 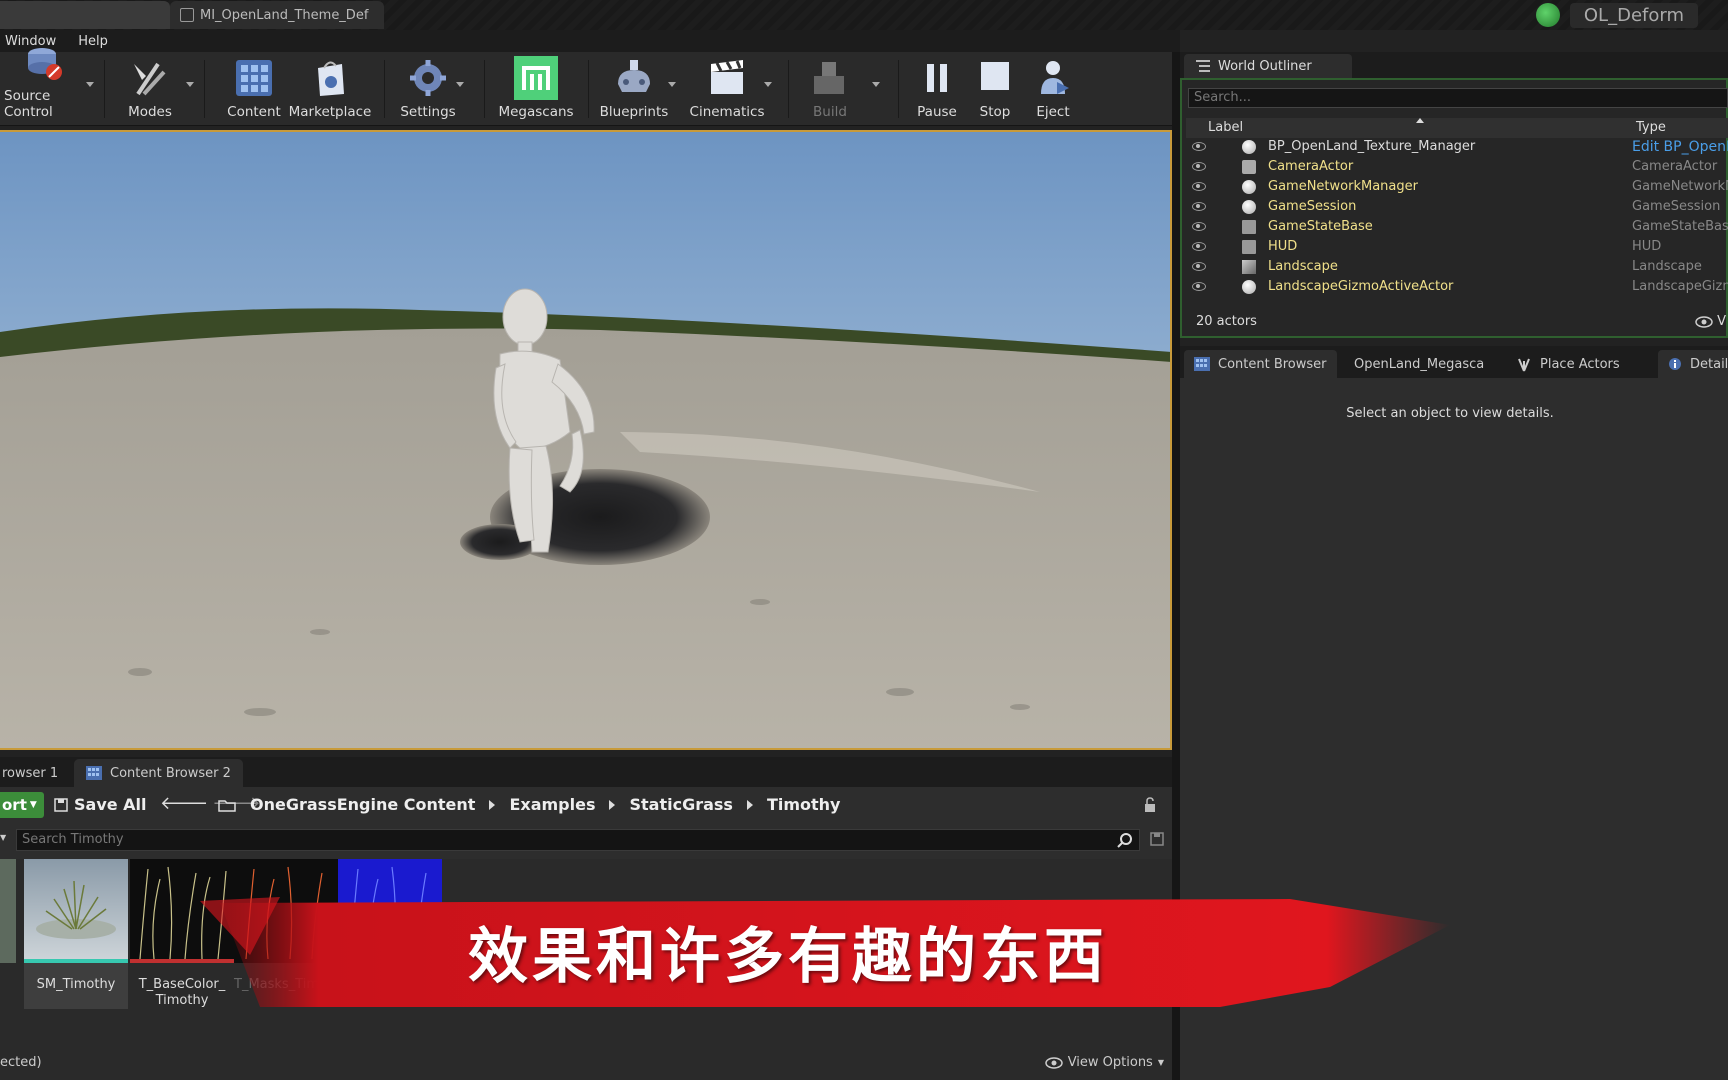 What do you see at coordinates (330, 78) in the screenshot?
I see `marketplace-icon` at bounding box center [330, 78].